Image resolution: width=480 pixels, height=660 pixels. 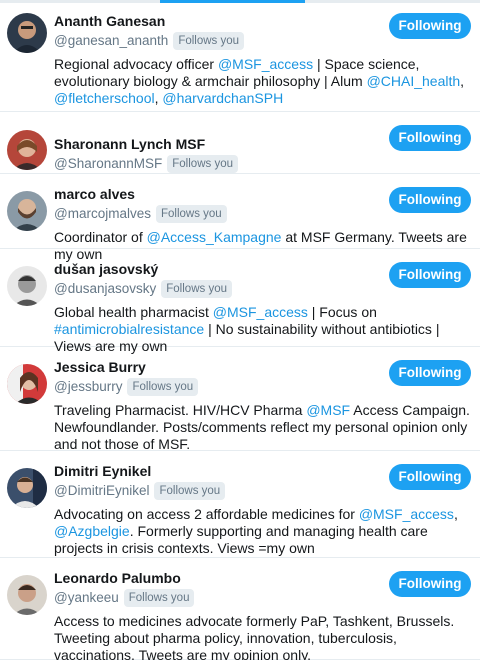 What do you see at coordinates (180, 410) in the screenshot?
I see `bio-text: Traveling Pharmacist. HIV/HCV Pharma` at bounding box center [180, 410].